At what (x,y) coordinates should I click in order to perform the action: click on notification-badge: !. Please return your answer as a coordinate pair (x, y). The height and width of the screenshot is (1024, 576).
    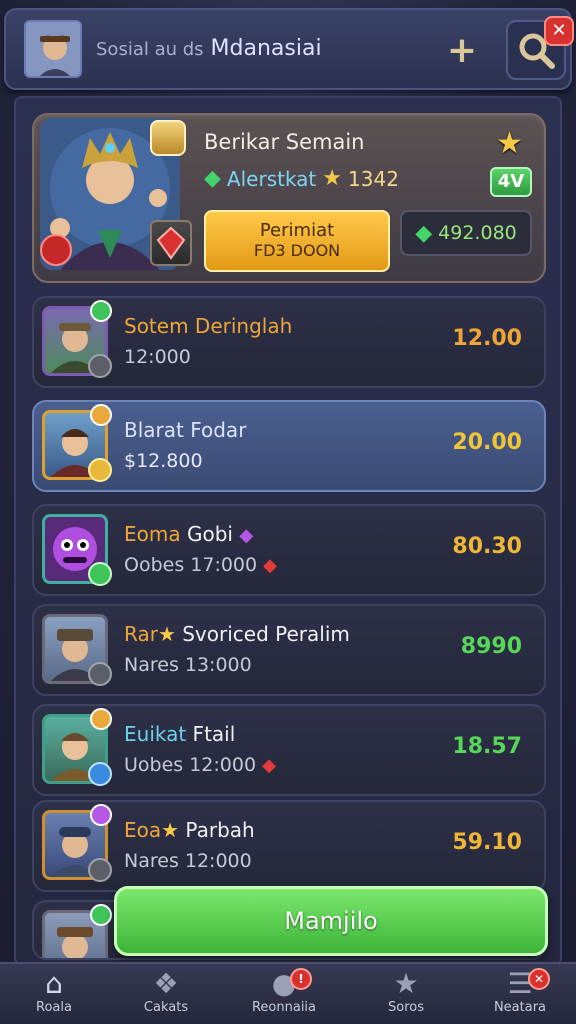
    Looking at the image, I should click on (301, 979).